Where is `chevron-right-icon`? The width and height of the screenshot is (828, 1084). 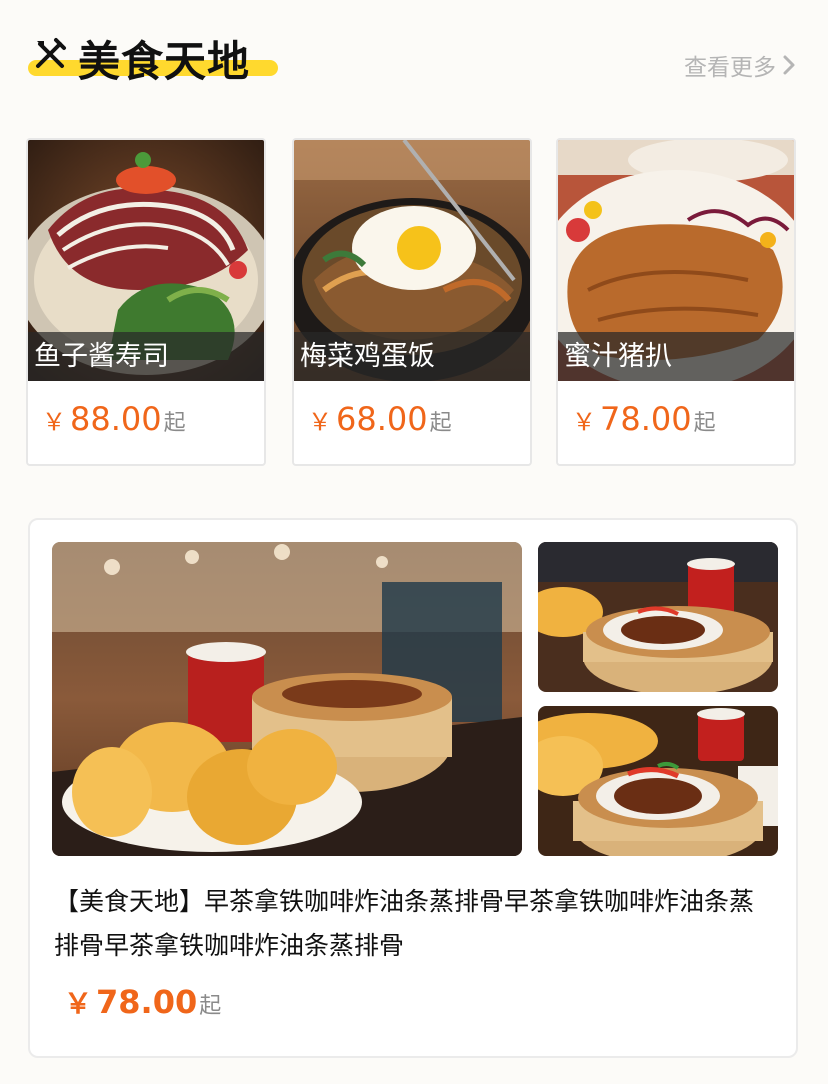
chevron-right-icon is located at coordinates (789, 65).